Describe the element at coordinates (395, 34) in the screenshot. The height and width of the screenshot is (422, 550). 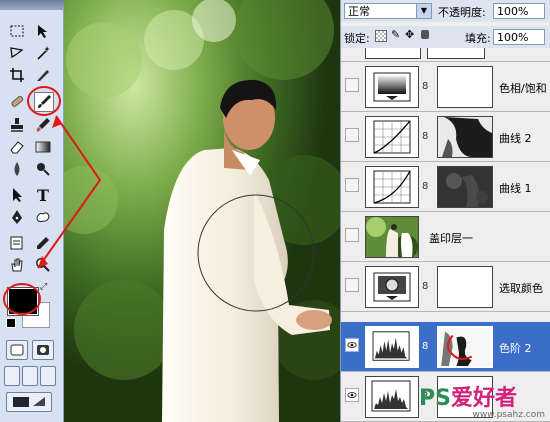
I see `lock-pixels-icon: ✎` at that location.